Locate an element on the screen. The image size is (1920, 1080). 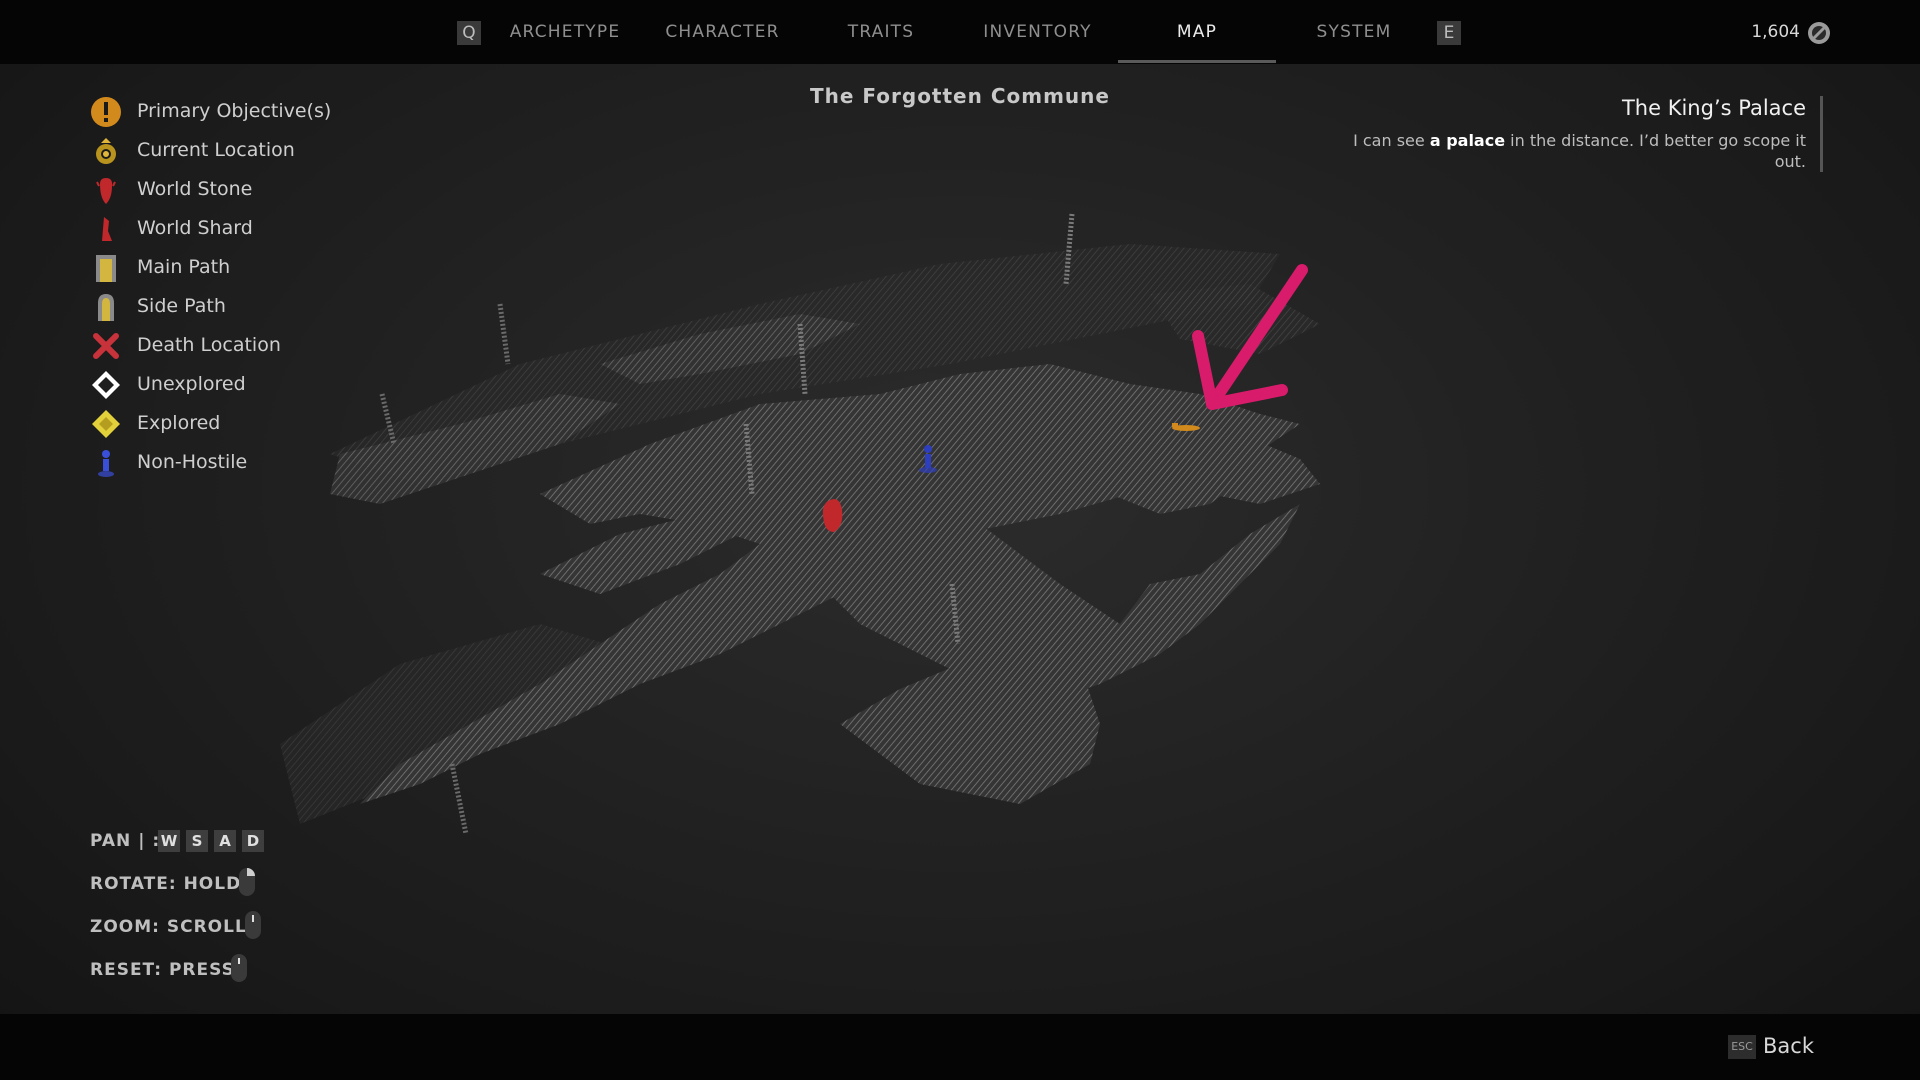
d-key: D is located at coordinates (253, 841).